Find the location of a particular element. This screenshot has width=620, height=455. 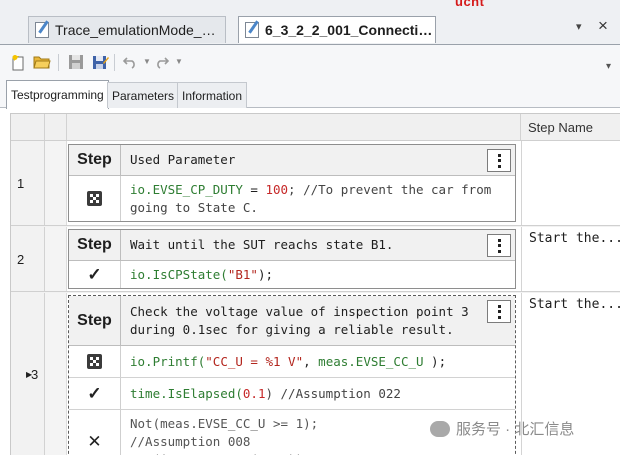

code-text: io.IsCPState("B1"); is located at coordinates (322, 274).